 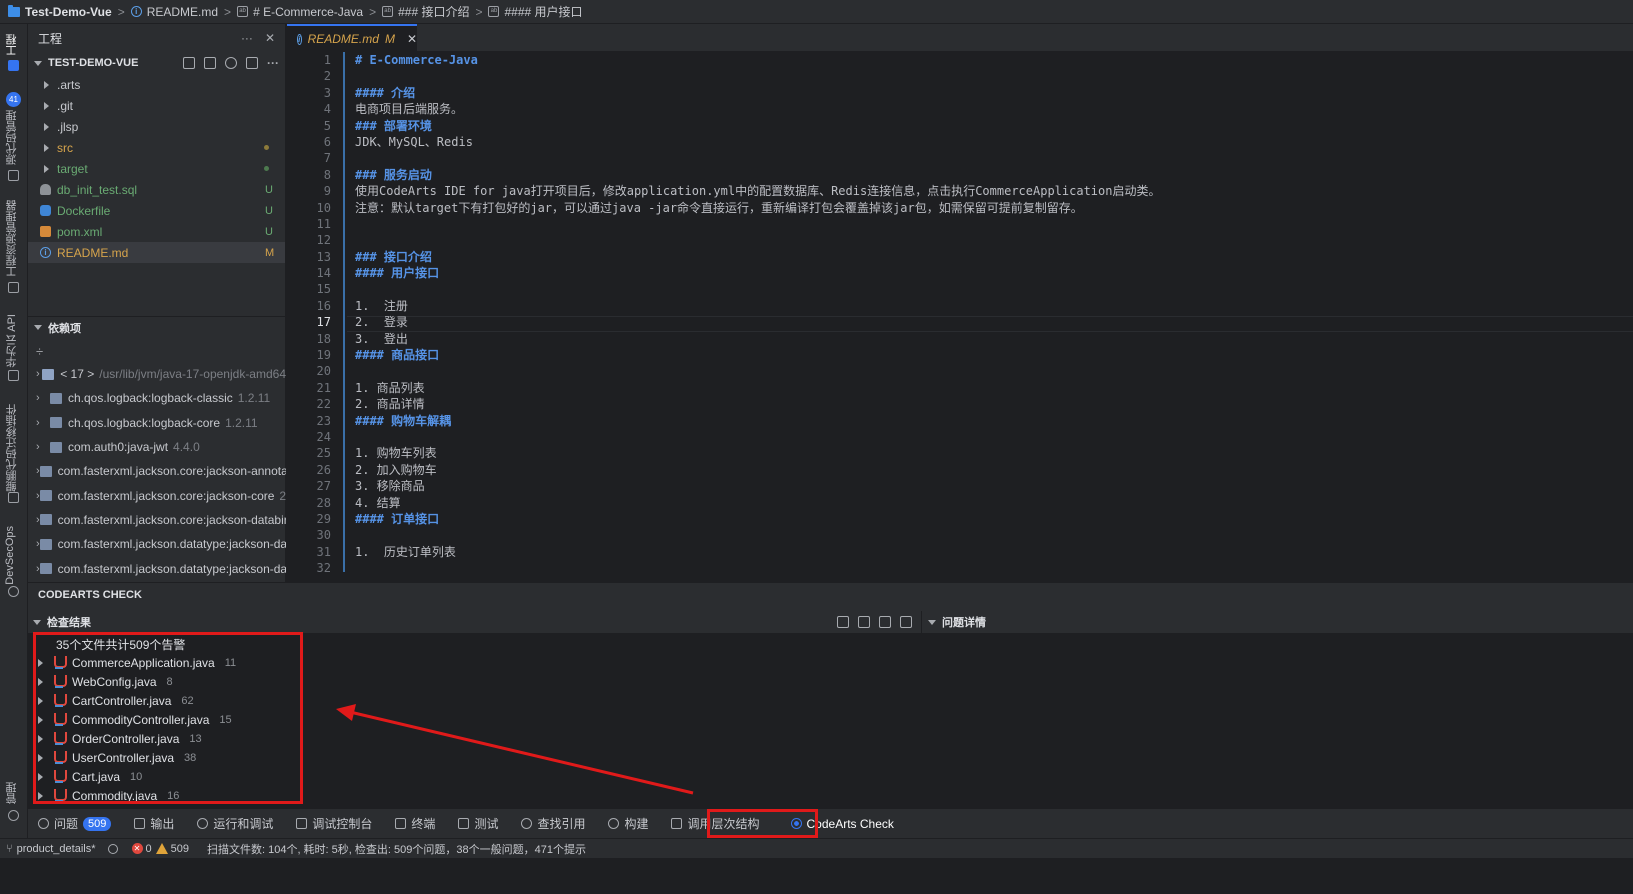 I want to click on project-icon, so click(x=13, y=65).